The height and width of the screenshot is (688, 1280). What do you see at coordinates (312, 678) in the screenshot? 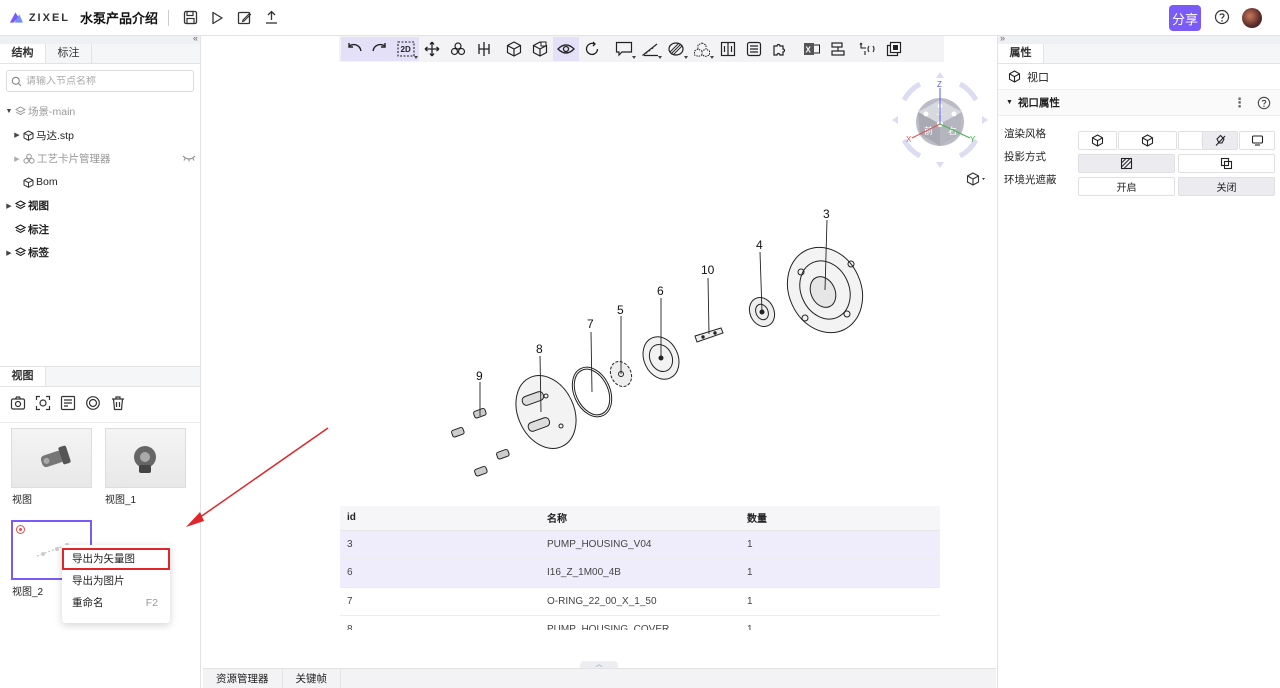
I see `tab-keyframes: 关键帧` at bounding box center [312, 678].